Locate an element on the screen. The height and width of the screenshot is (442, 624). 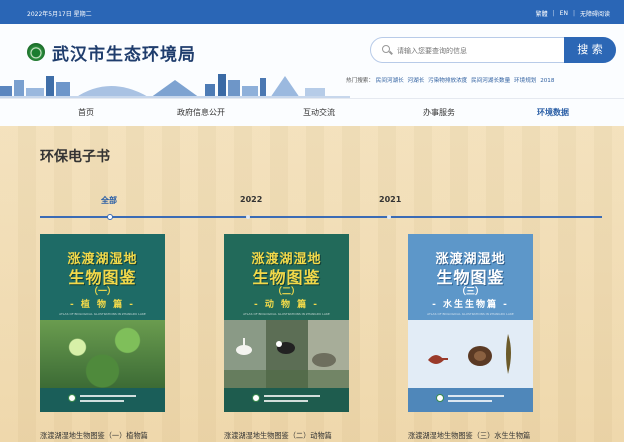
ebook-title-link: 涨渡湖湿地生物图鉴（三）水生生物篇 is located at coordinates (469, 436).